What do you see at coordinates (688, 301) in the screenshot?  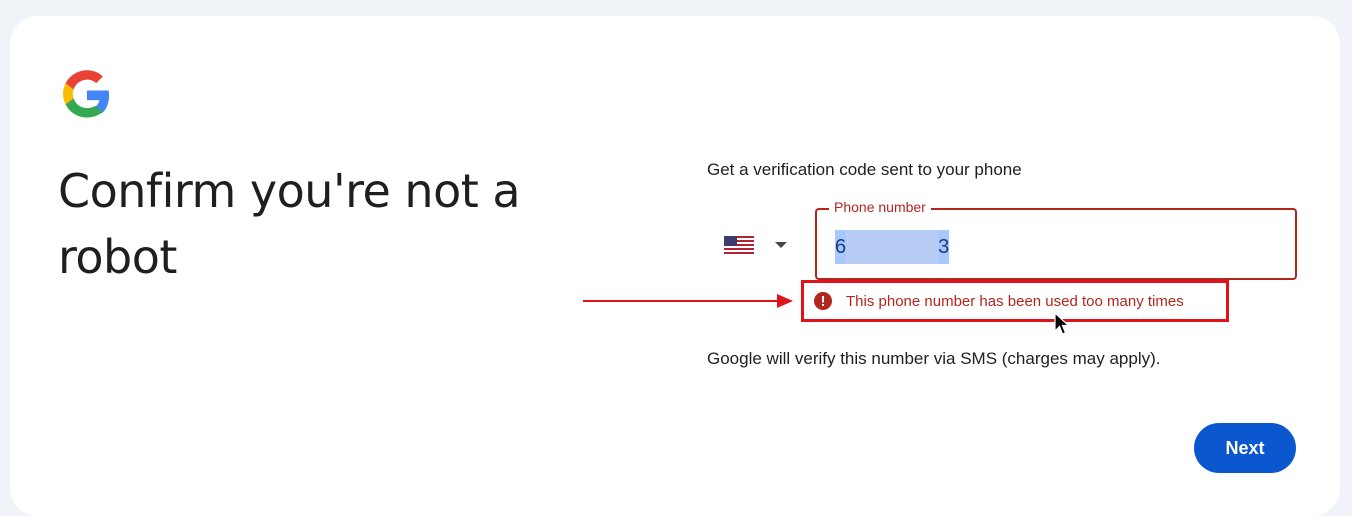 I see `annotation-arrow-icon` at bounding box center [688, 301].